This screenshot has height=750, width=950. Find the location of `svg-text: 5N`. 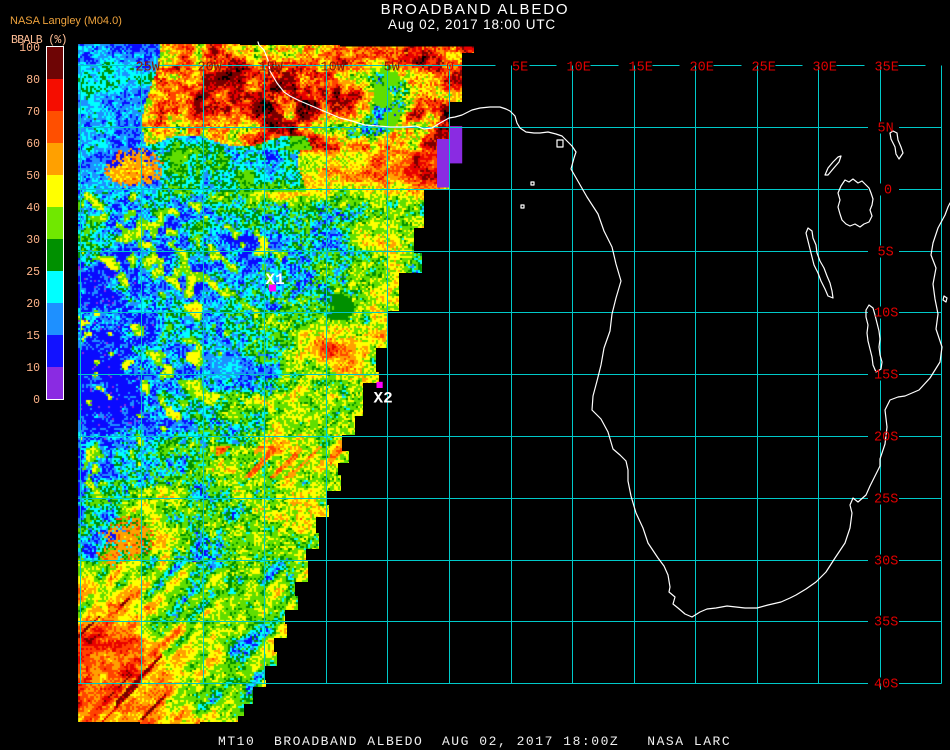

svg-text: 5N is located at coordinates (886, 129).